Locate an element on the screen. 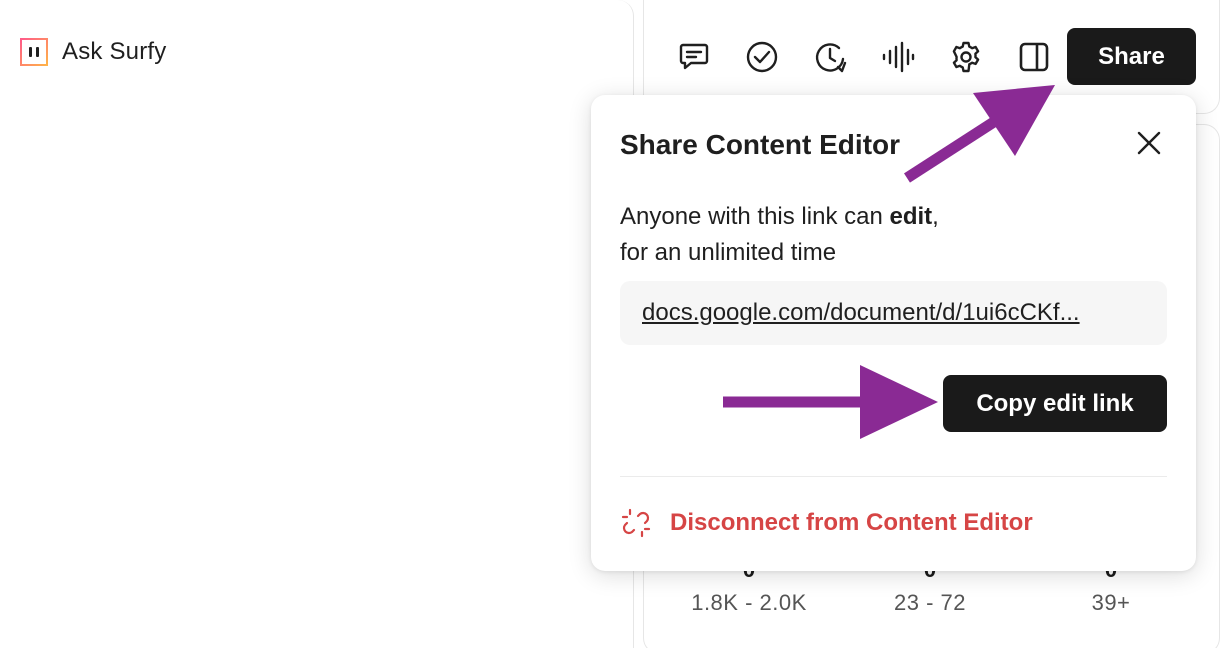 The width and height of the screenshot is (1220, 648). annotation-arrow-copy is located at coordinates (830, 402).